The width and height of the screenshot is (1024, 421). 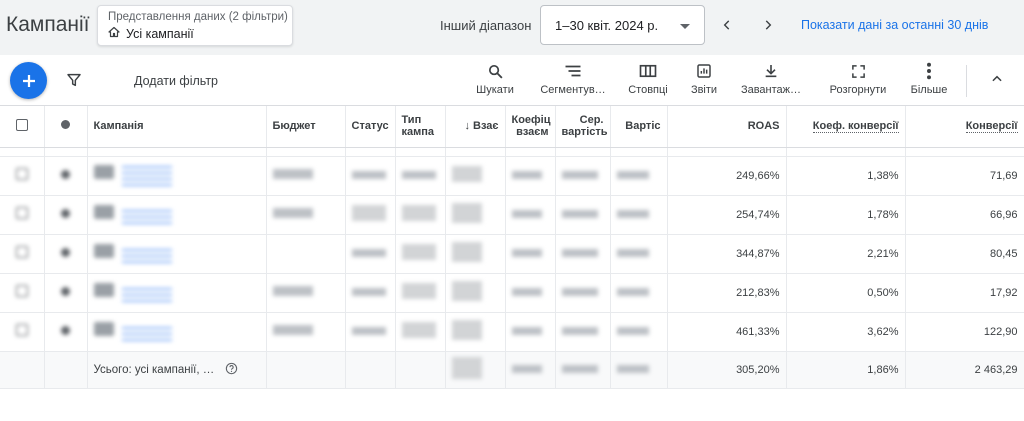 I want to click on expand-tool-label: Розгорнути, so click(x=858, y=90).